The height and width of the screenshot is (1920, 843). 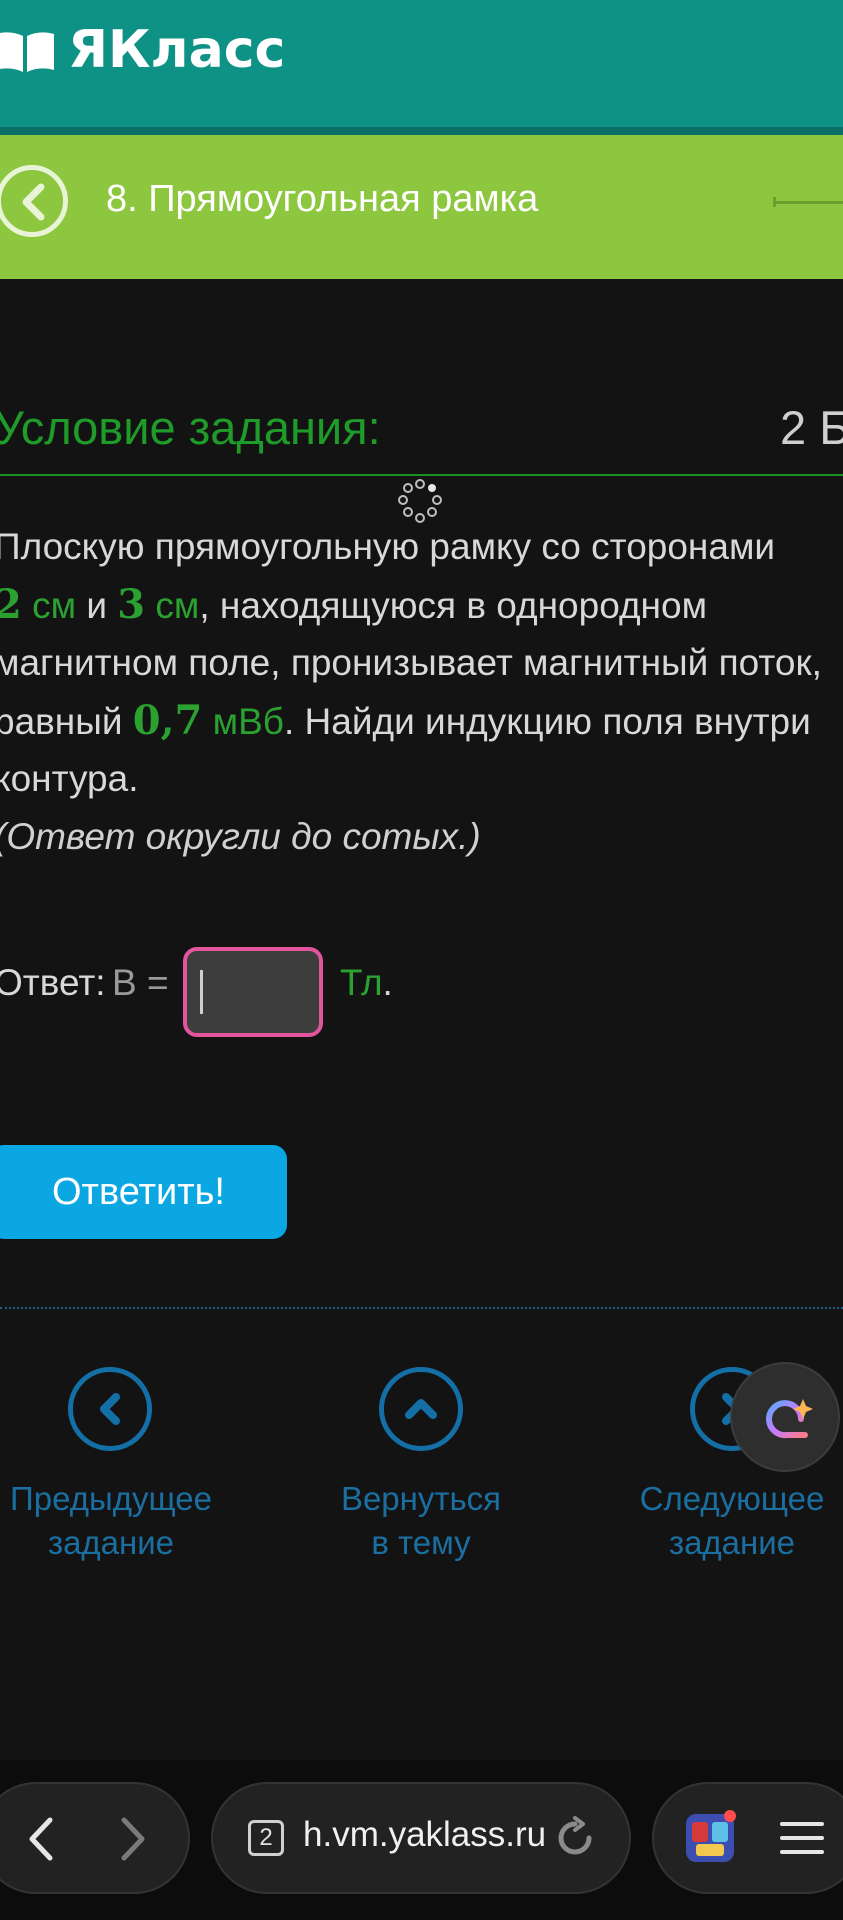 I want to click on side-a-unit: см, so click(x=54, y=605).